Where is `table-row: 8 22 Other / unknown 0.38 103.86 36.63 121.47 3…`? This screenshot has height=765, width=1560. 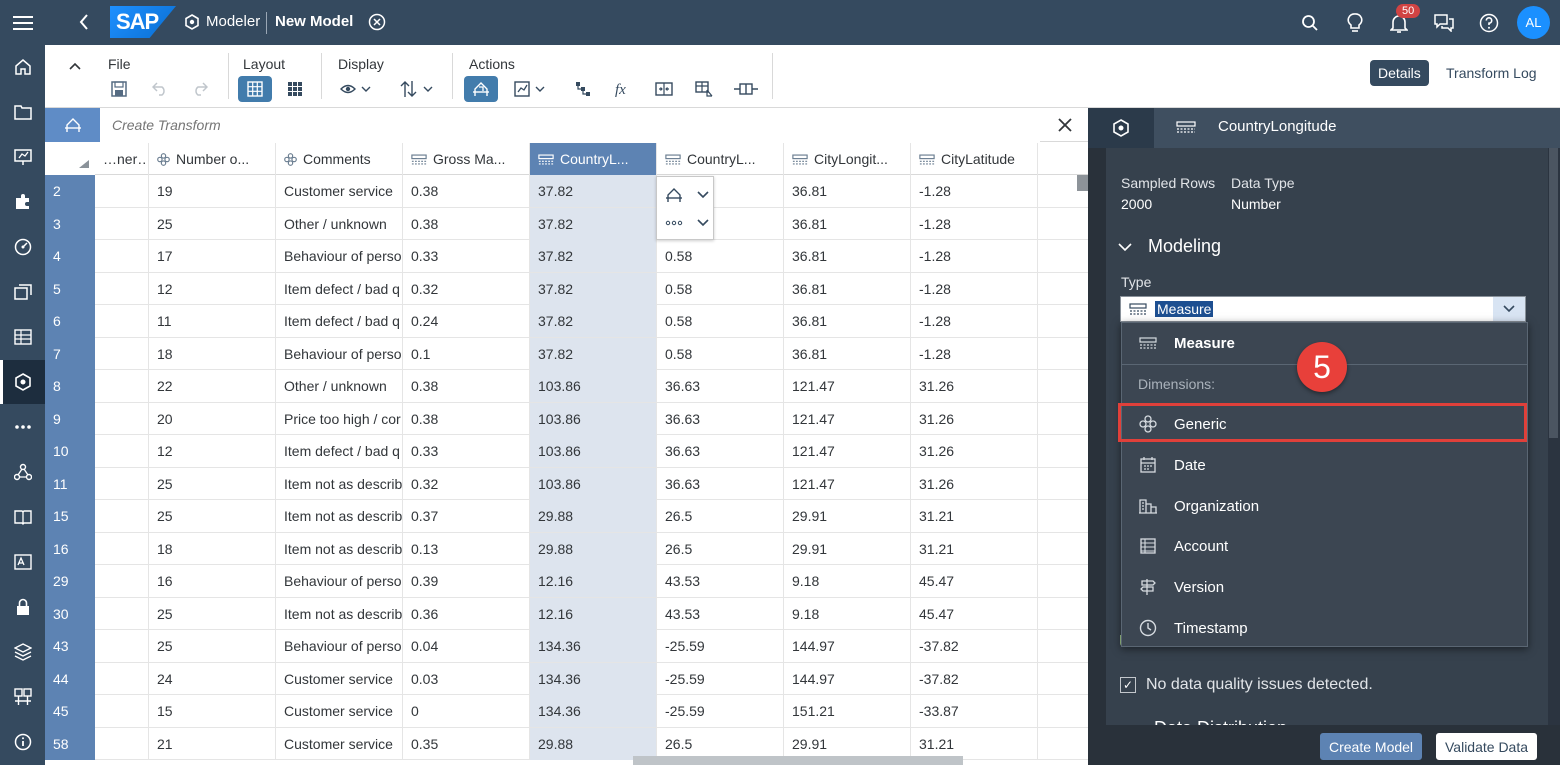 table-row: 8 22 Other / unknown 0.38 103.86 36.63 121.47 3… is located at coordinates (566, 386).